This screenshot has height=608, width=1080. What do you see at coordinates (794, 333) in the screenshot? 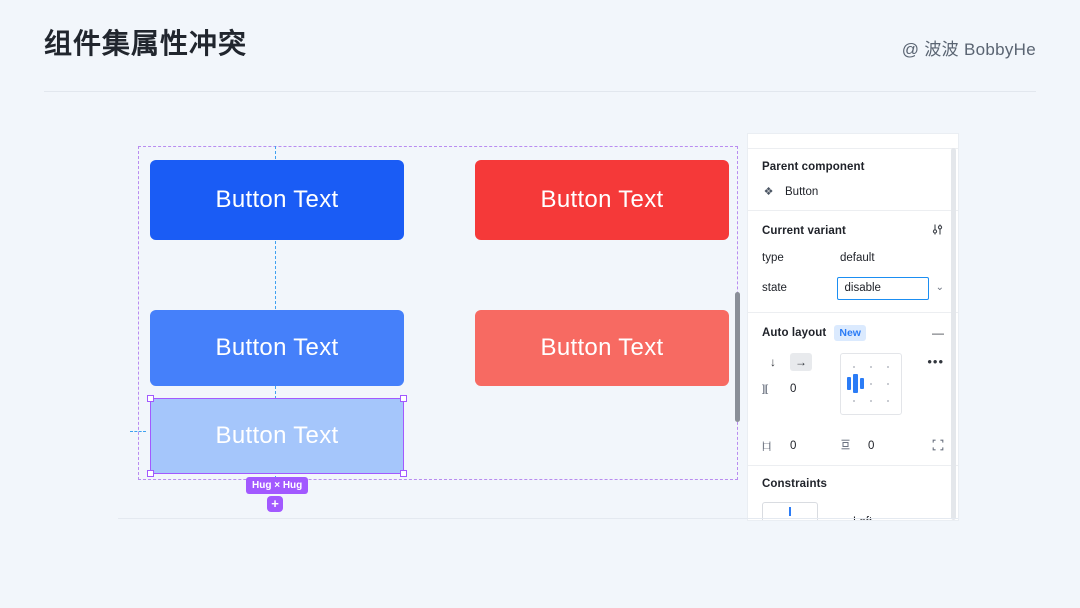
I see `section-title-auto-layout: Auto layout` at bounding box center [794, 333].